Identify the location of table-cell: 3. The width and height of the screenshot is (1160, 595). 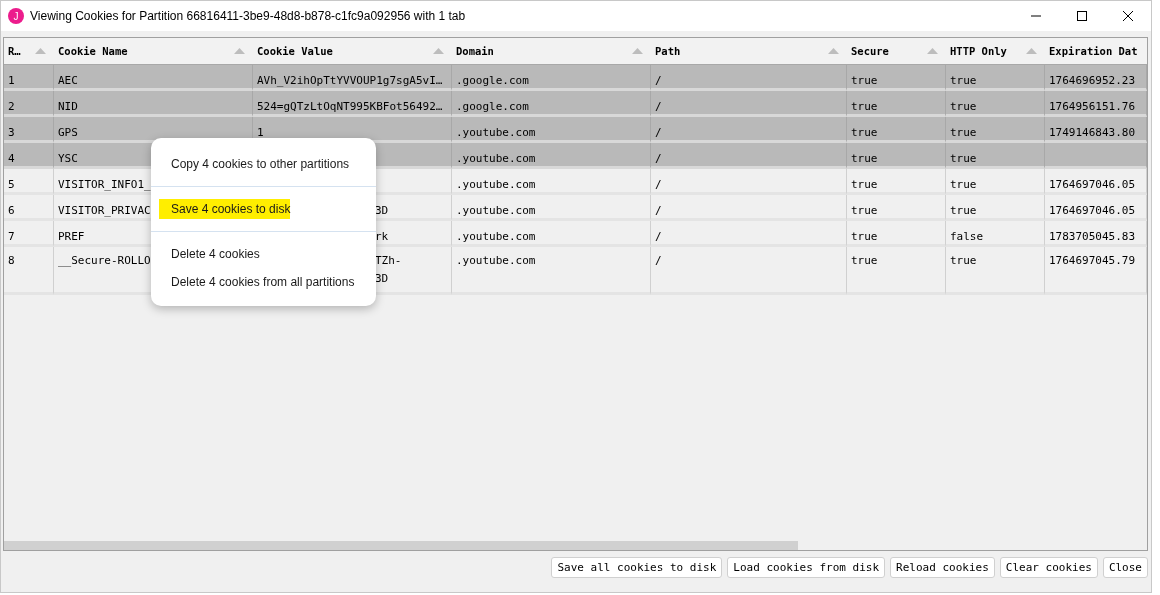
(29, 130).